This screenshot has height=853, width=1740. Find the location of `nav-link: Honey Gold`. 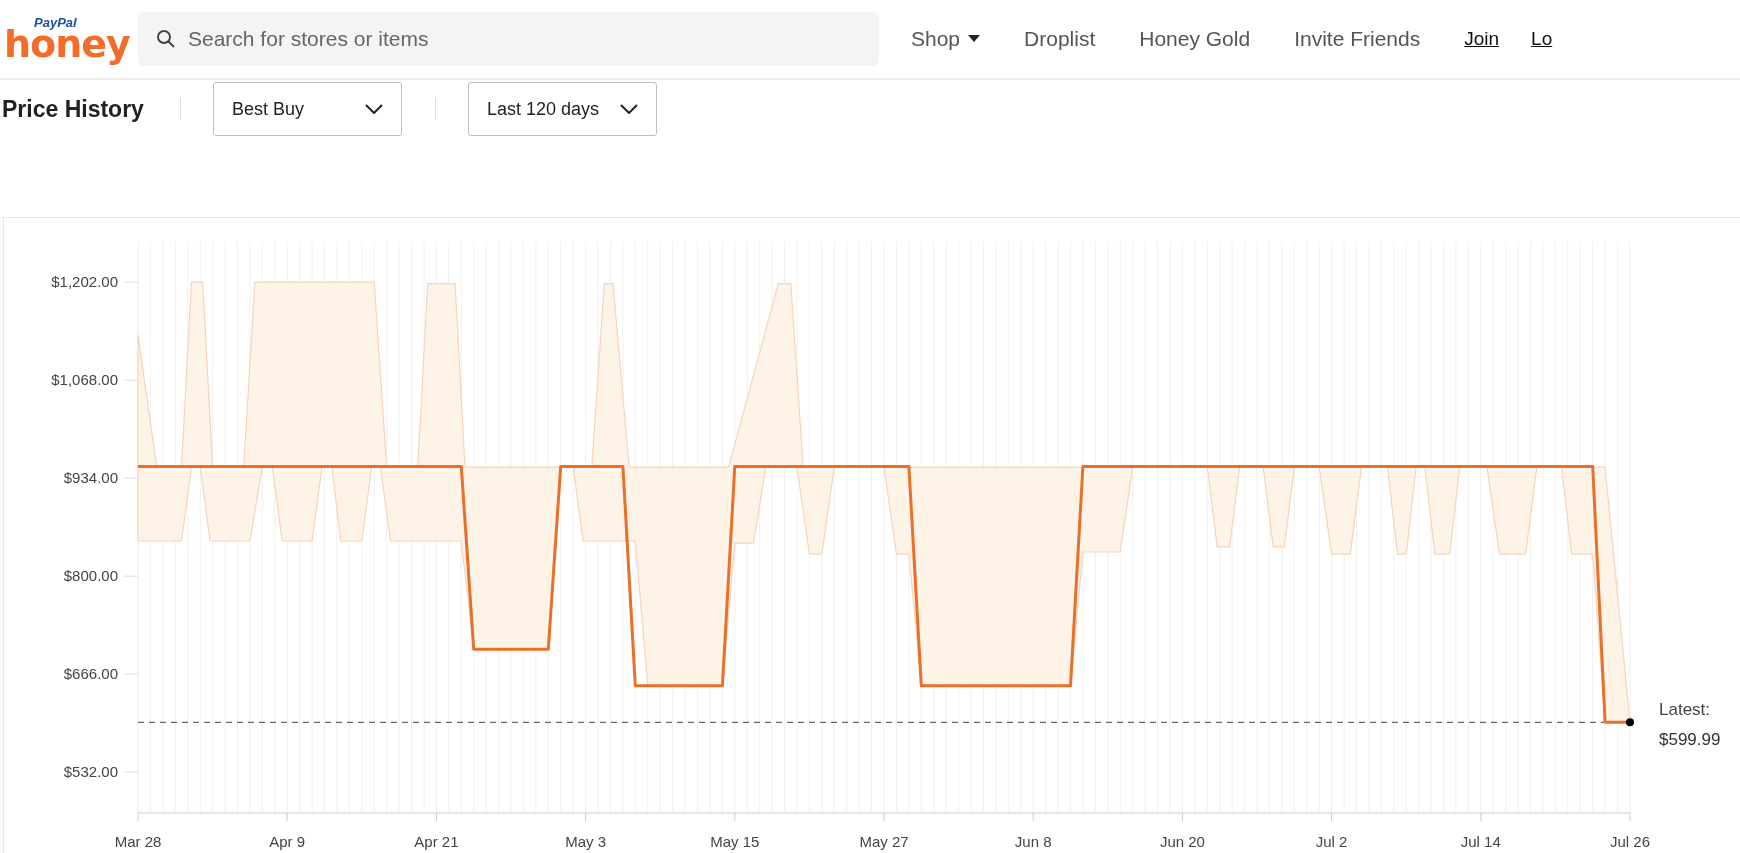

nav-link: Honey Gold is located at coordinates (1195, 39).